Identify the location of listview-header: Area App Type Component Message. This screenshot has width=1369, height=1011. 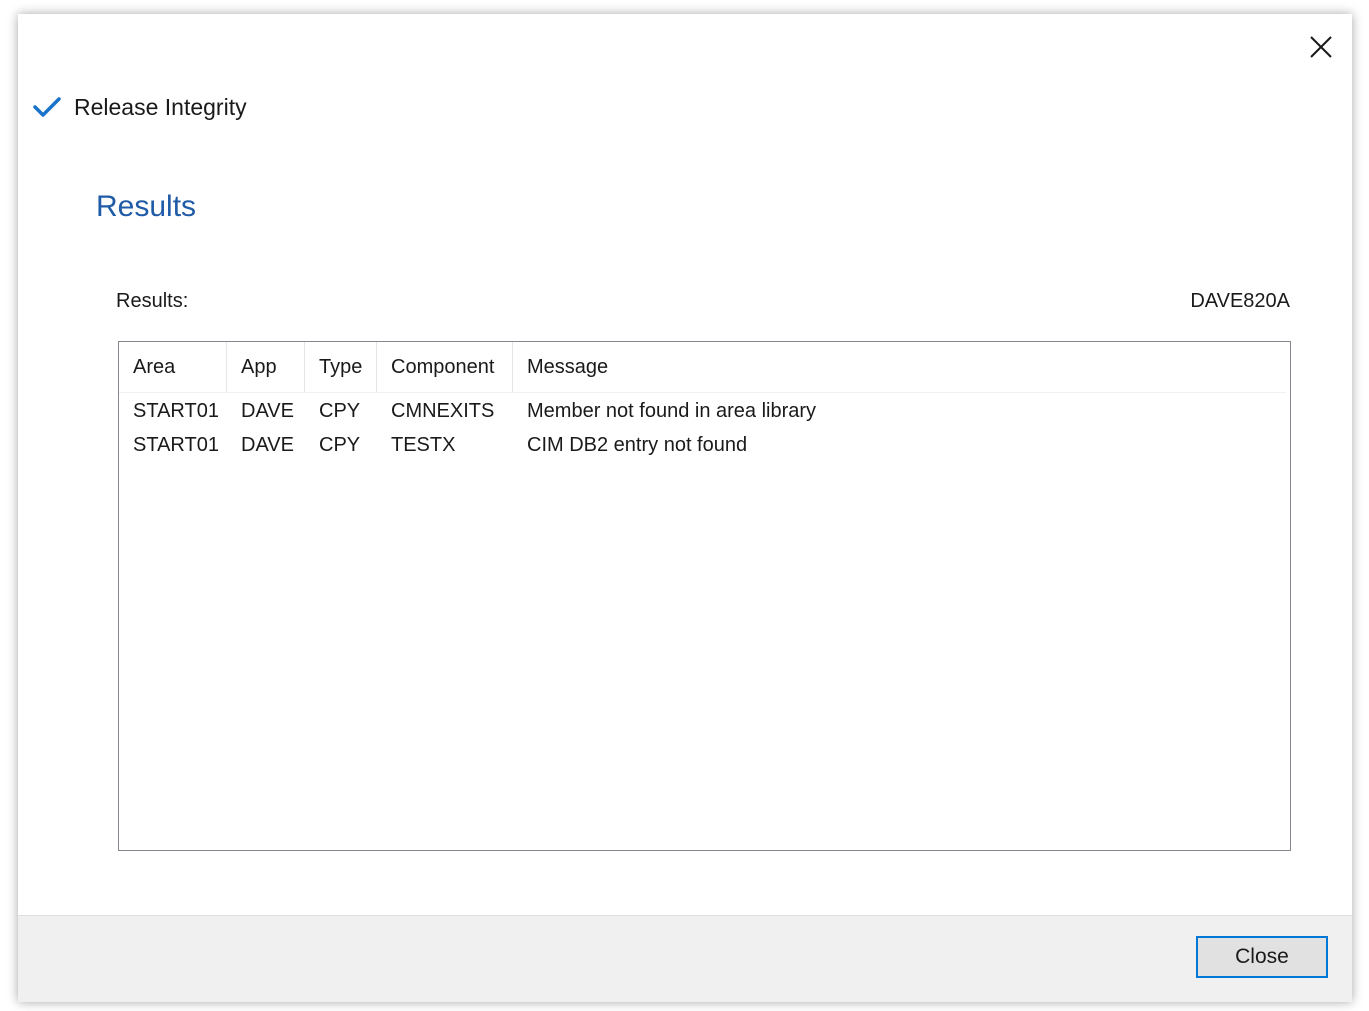
(702, 367).